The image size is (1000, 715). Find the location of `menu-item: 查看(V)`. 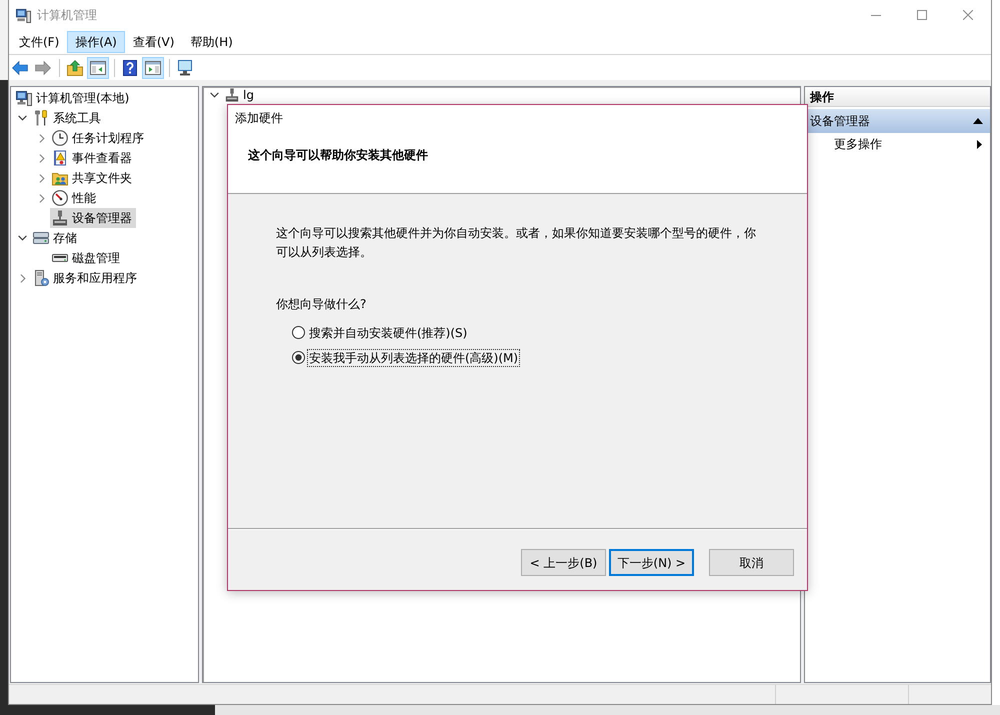

menu-item: 查看(V) is located at coordinates (153, 42).